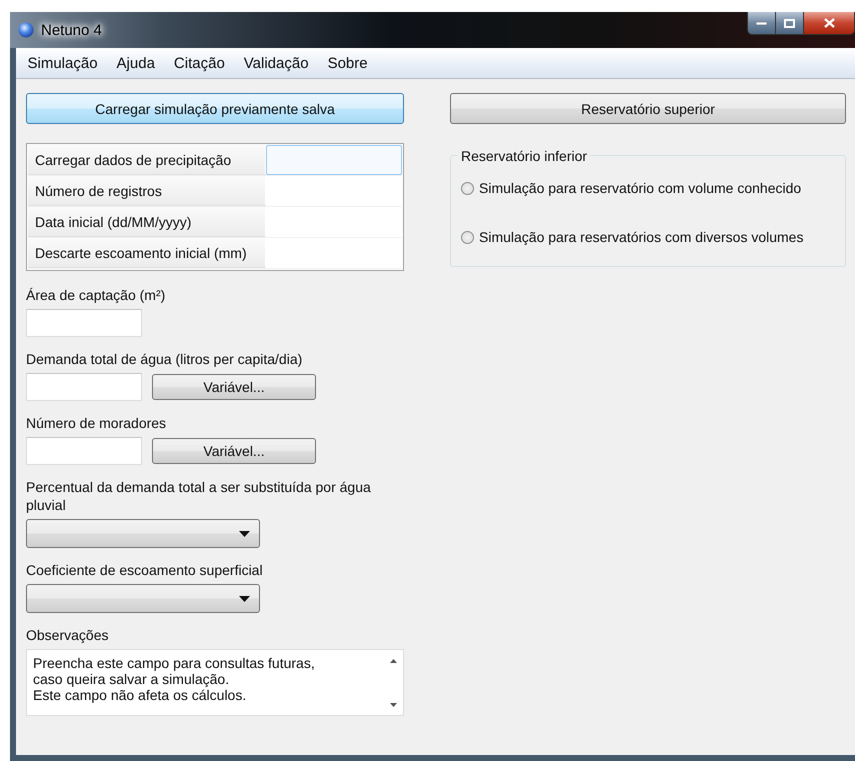 Image resolution: width=855 pixels, height=761 pixels. Describe the element at coordinates (524, 156) in the screenshot. I see `group-title: Reservatório inferior` at that location.